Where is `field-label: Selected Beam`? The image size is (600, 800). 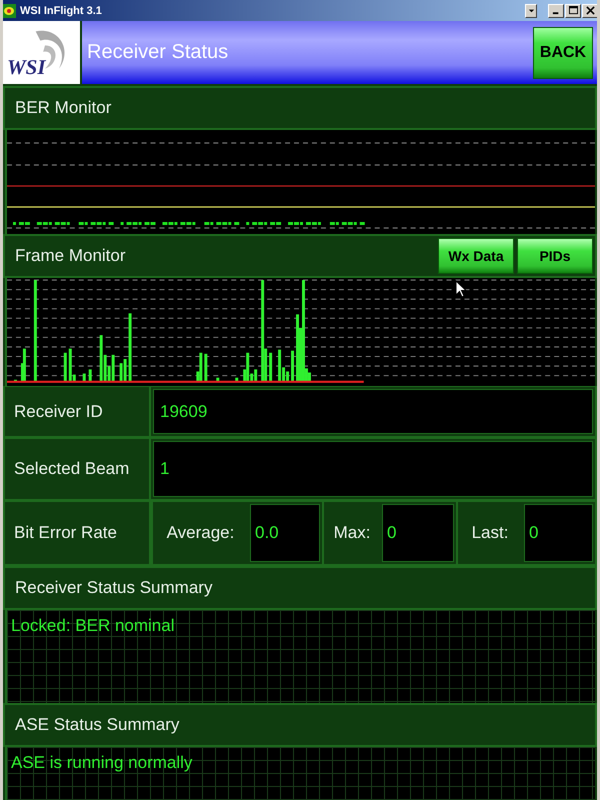
field-label: Selected Beam is located at coordinates (78, 469).